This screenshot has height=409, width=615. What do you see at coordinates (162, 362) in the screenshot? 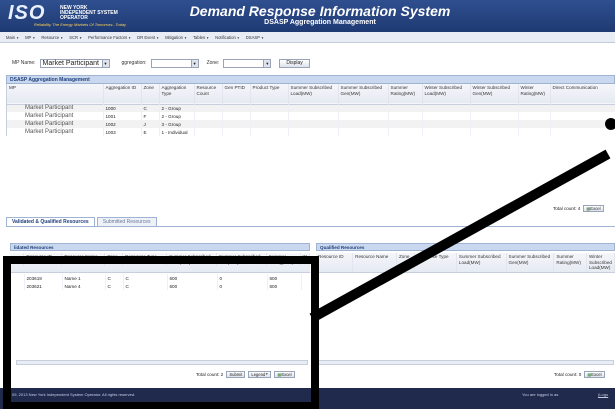
I see `validated-scrollbar` at bounding box center [162, 362].